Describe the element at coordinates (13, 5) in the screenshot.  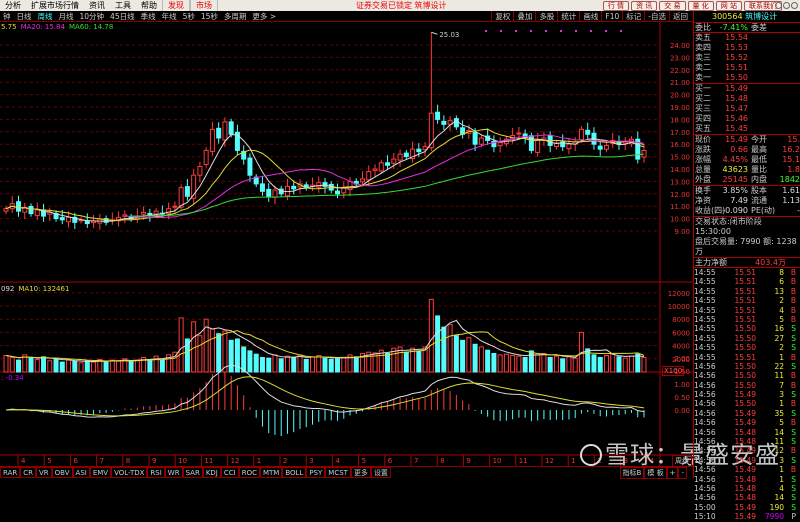
I see `menu-item-0: 分析` at that location.